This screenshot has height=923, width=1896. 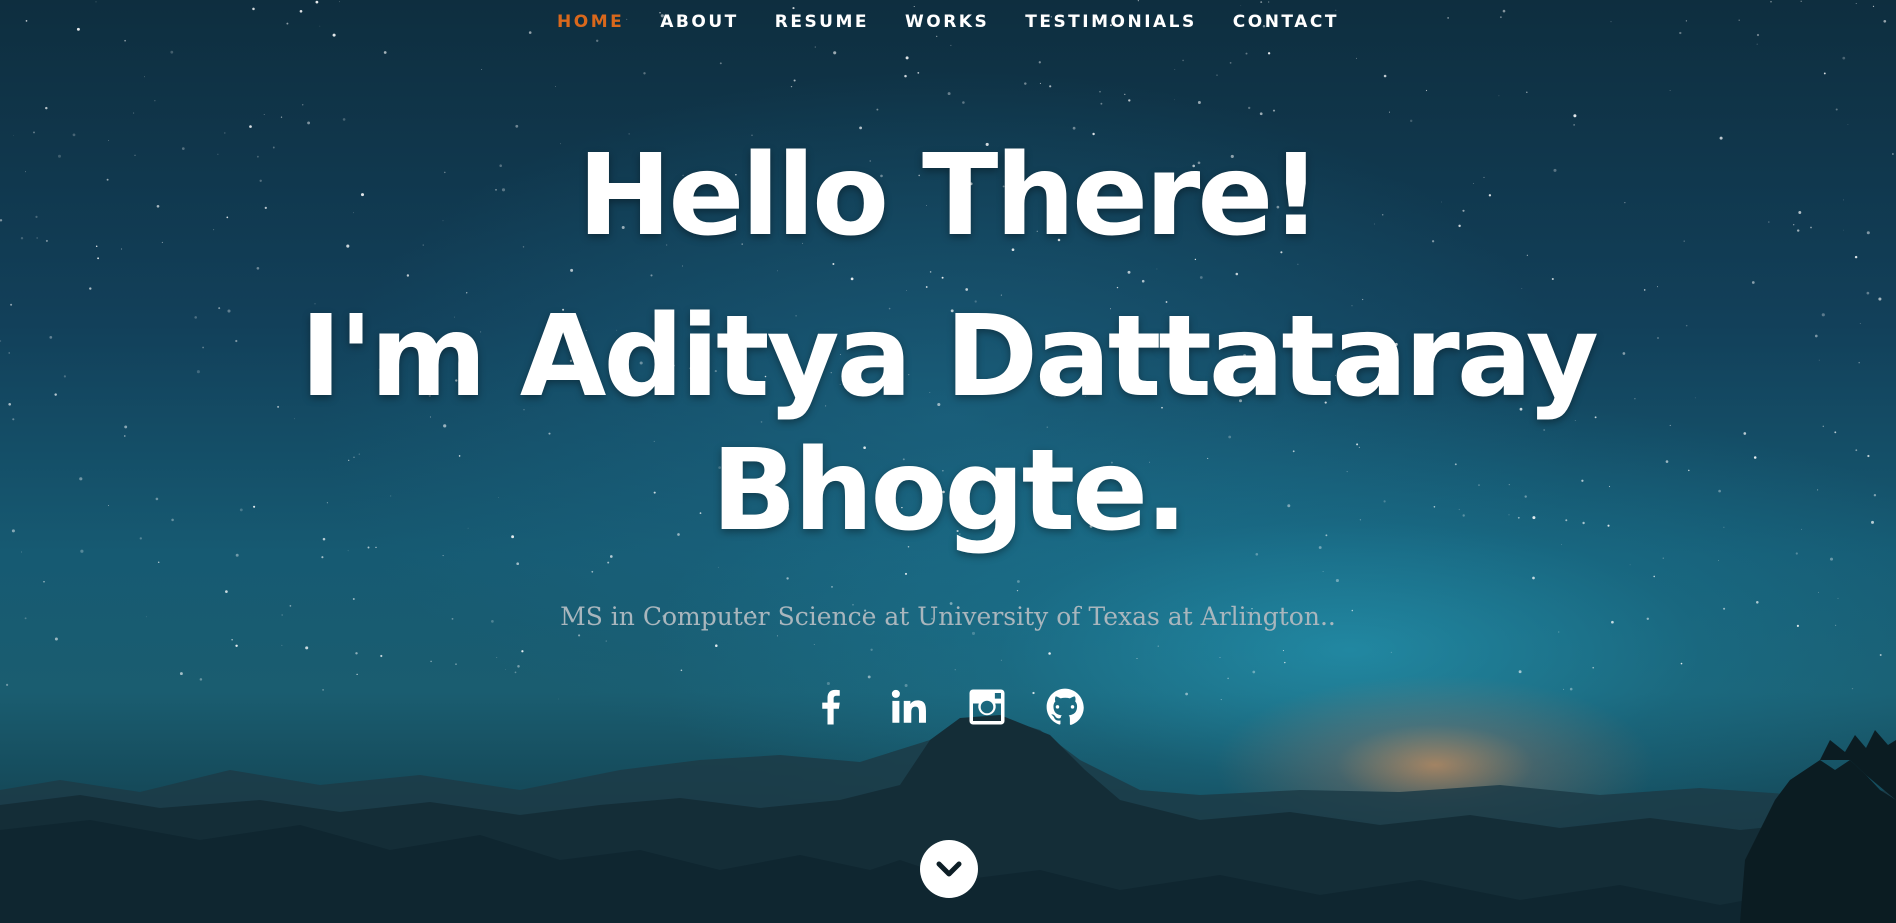 I want to click on linkedin-link, so click(x=909, y=709).